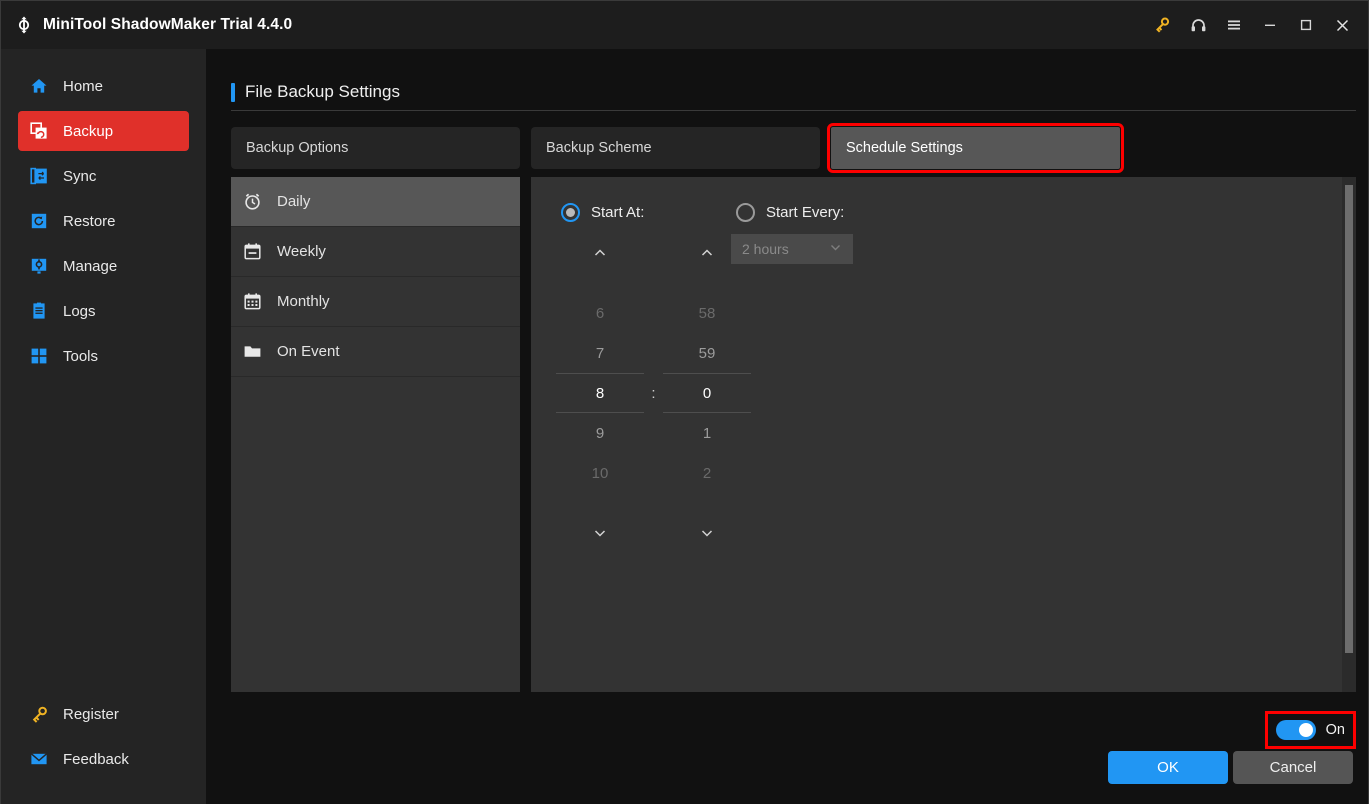 The width and height of the screenshot is (1369, 804). I want to click on panel-scrollbar, so click(1349, 434).